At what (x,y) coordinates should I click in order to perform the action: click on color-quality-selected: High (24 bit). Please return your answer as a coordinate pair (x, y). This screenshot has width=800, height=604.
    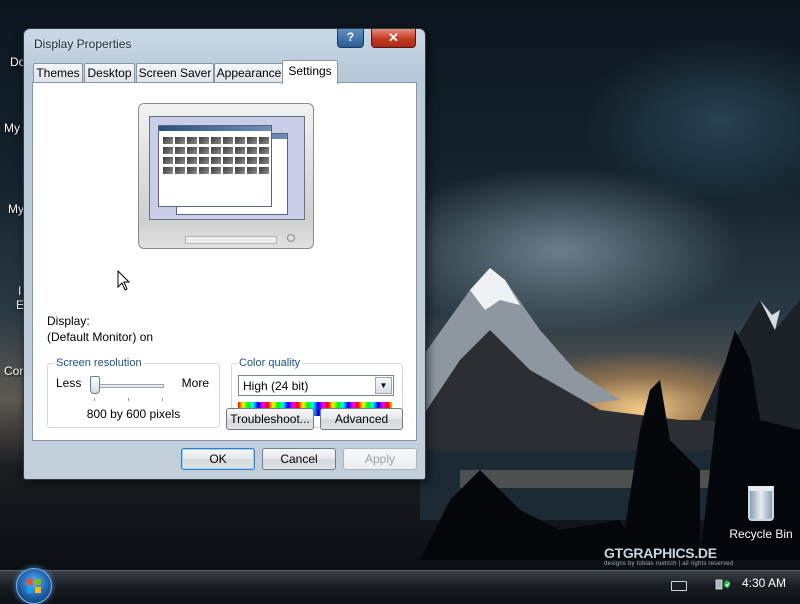
    Looking at the image, I should click on (276, 386).